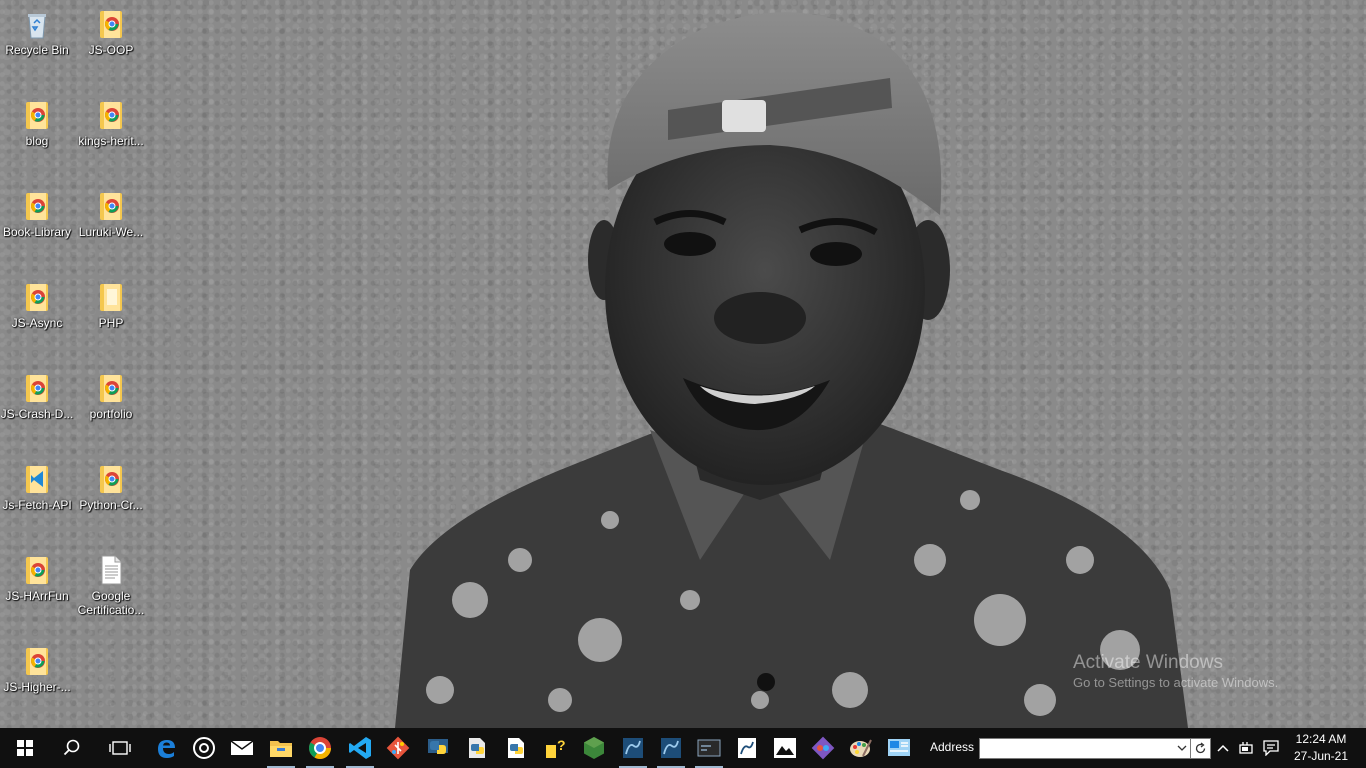 Image resolution: width=1366 pixels, height=768 pixels. I want to click on nodejs-icon, so click(594, 748).